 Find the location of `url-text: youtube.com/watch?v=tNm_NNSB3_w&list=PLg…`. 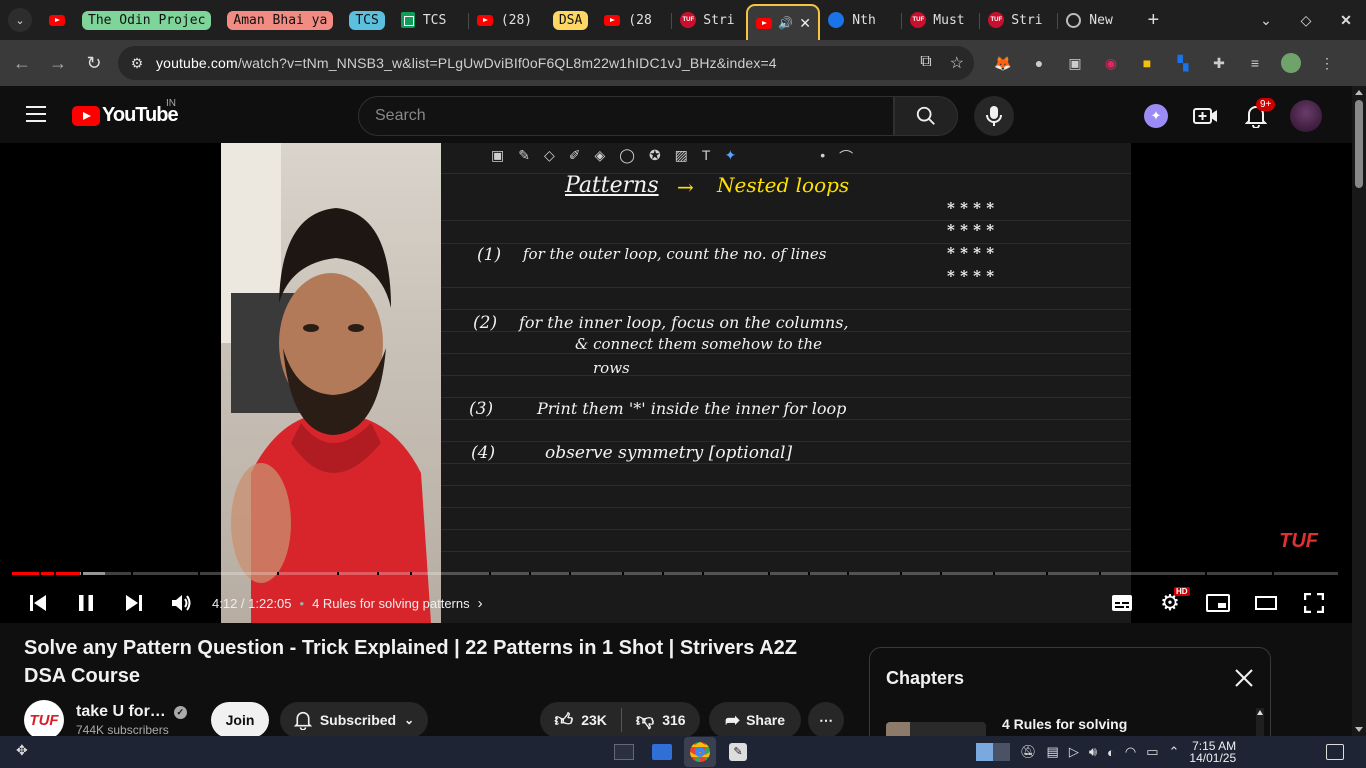

url-text: youtube.com/watch?v=tNm_NNSB3_w&list=PLg… is located at coordinates (466, 63).